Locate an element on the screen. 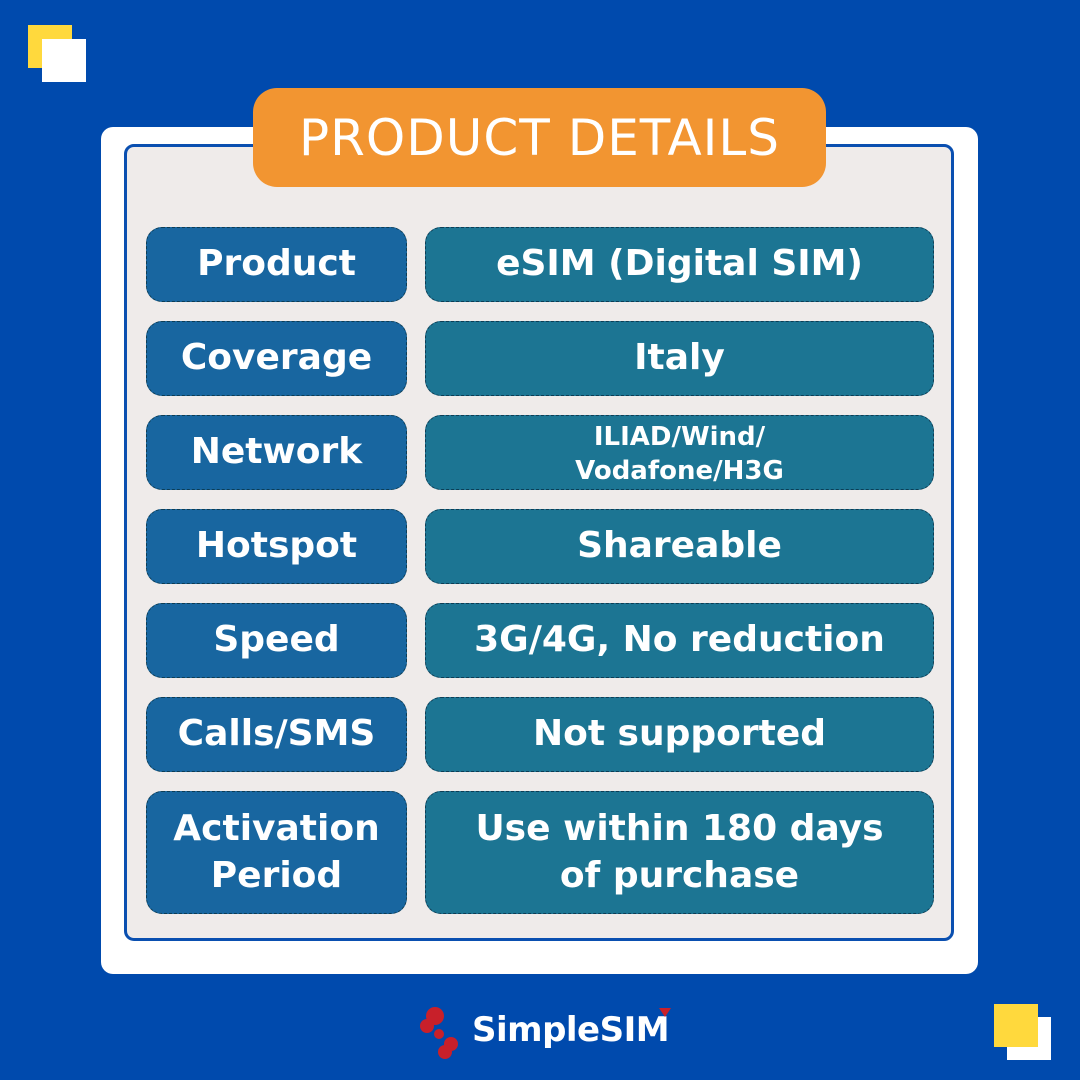 The width and height of the screenshot is (1080, 1080). detail-row-network: Network ILIAD/Wind/ Vodafone/H3G is located at coordinates (540, 452).